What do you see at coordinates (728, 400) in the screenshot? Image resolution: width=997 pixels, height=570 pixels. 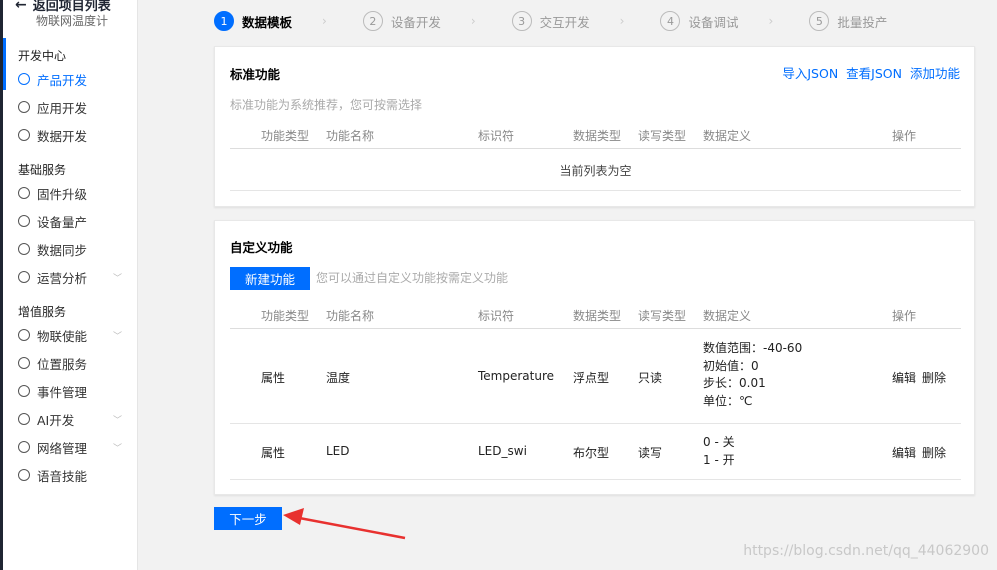 I see `definition-line: 单位：℃` at bounding box center [728, 400].